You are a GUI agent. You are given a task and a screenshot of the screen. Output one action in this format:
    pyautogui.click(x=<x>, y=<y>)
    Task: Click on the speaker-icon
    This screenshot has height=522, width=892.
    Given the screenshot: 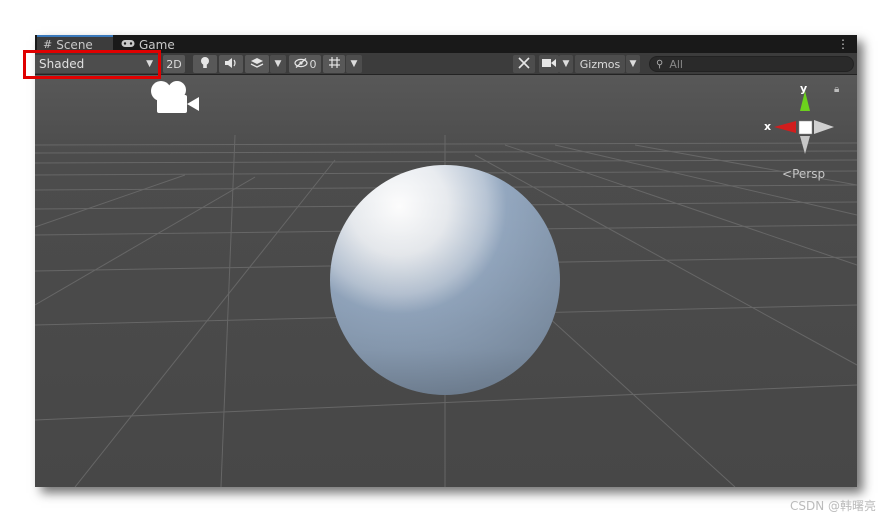 What is the action you would take?
    pyautogui.click(x=231, y=64)
    